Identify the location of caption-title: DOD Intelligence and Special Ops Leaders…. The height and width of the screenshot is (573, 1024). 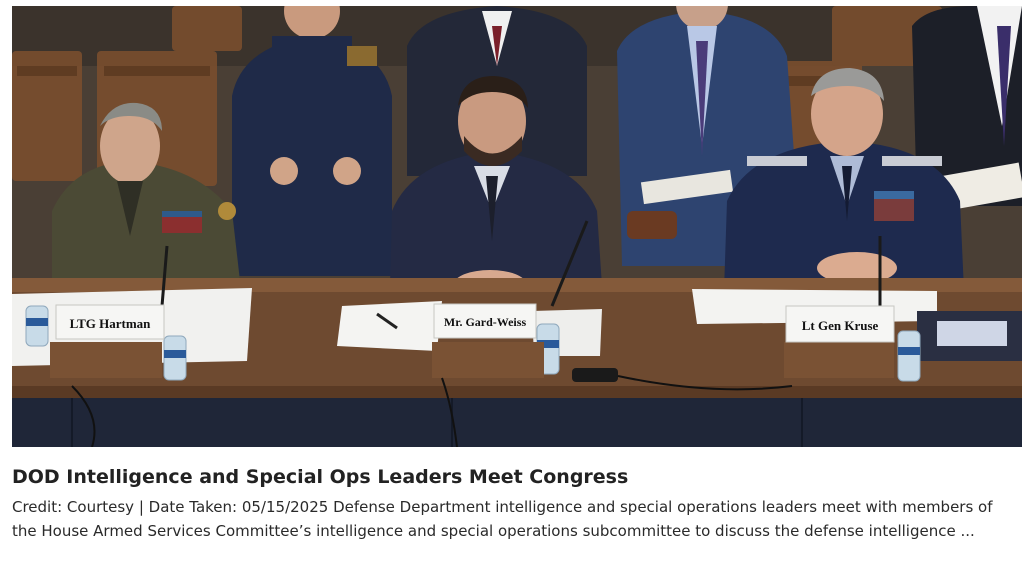
(320, 477).